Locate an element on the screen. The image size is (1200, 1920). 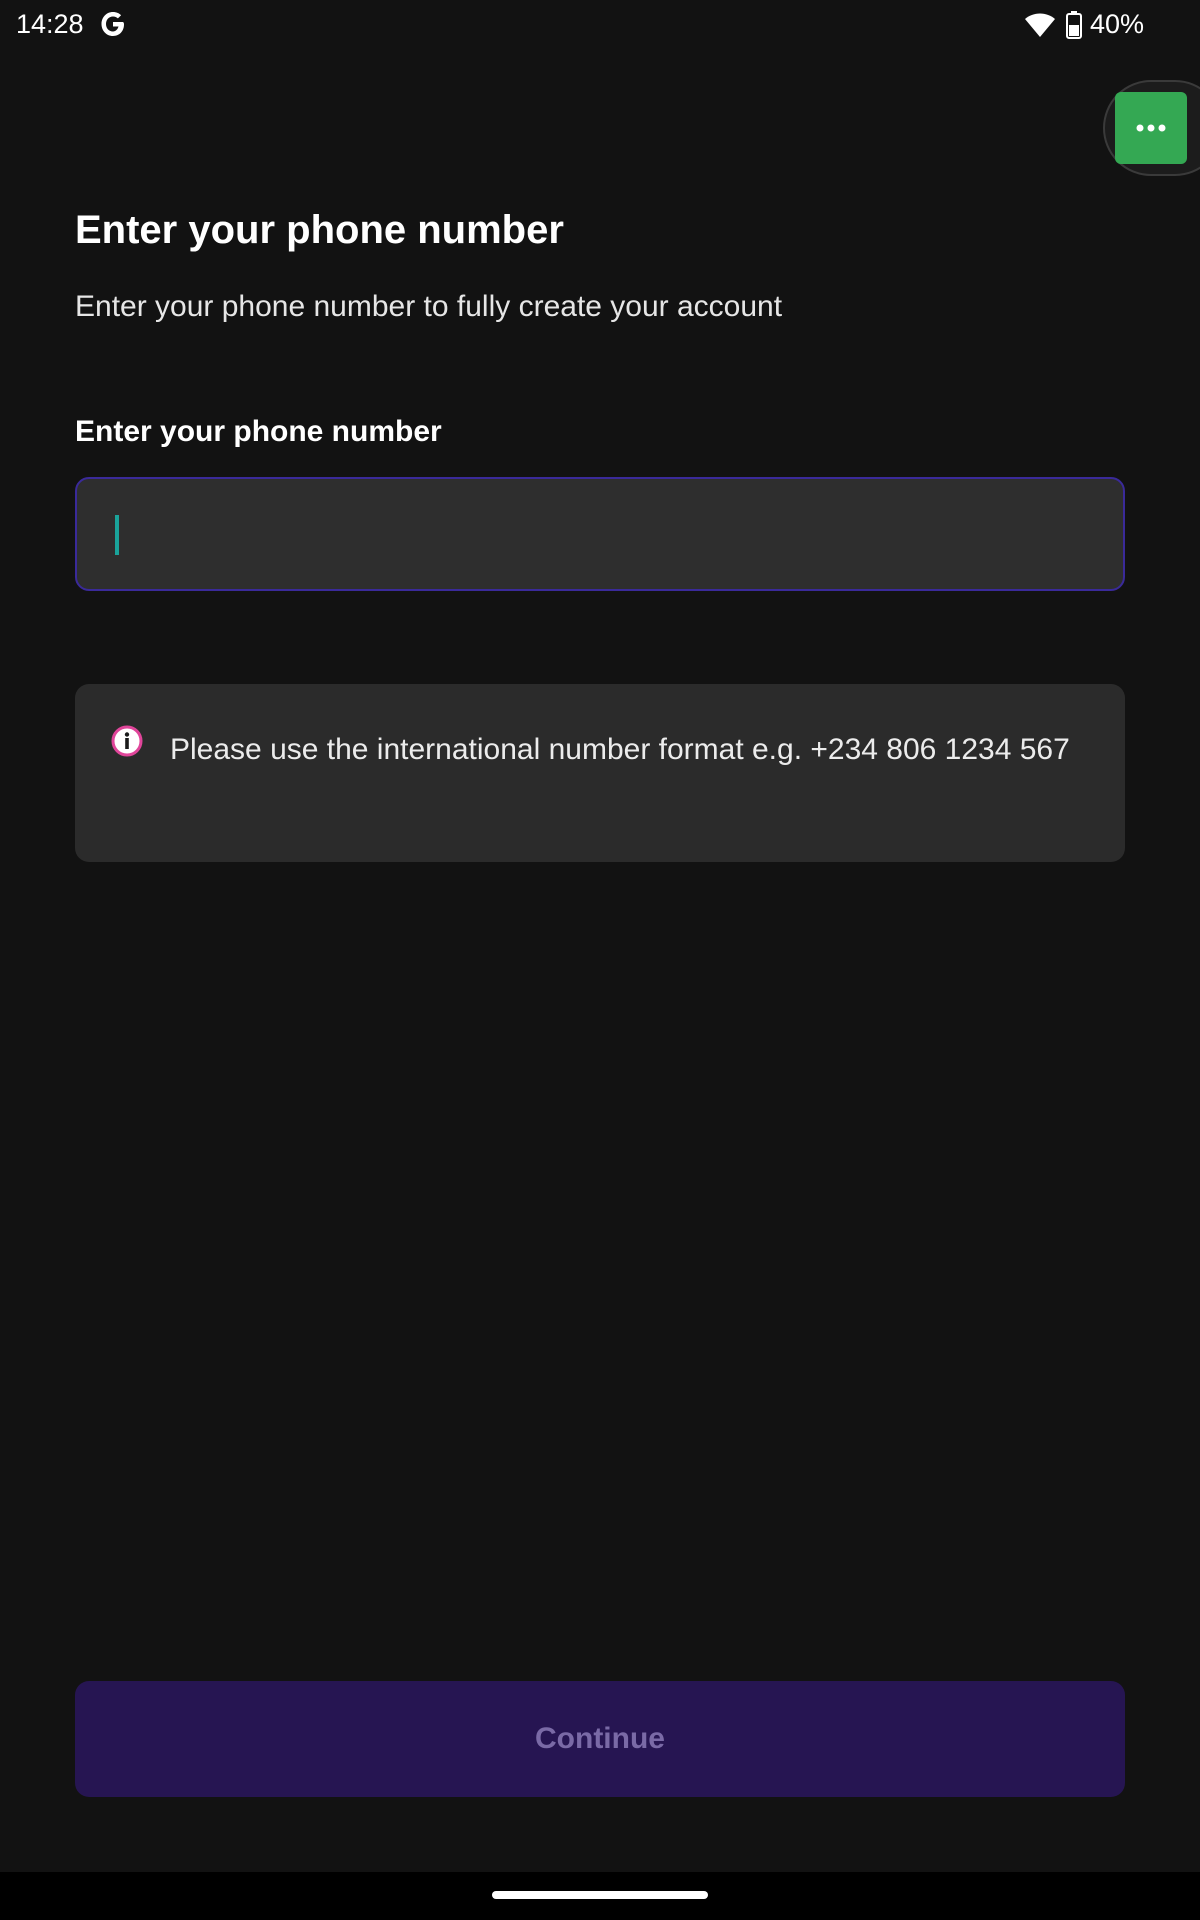
continue-button: Continue is located at coordinates (600, 1739).